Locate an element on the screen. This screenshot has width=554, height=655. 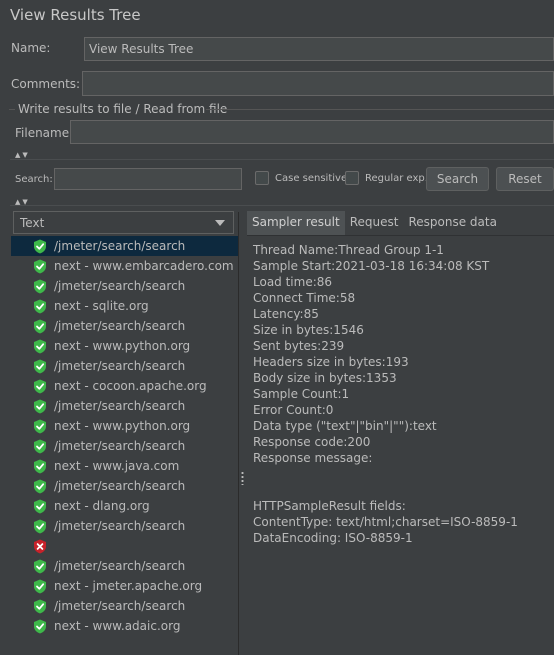
regex-label: Regular exp. is located at coordinates (396, 178).